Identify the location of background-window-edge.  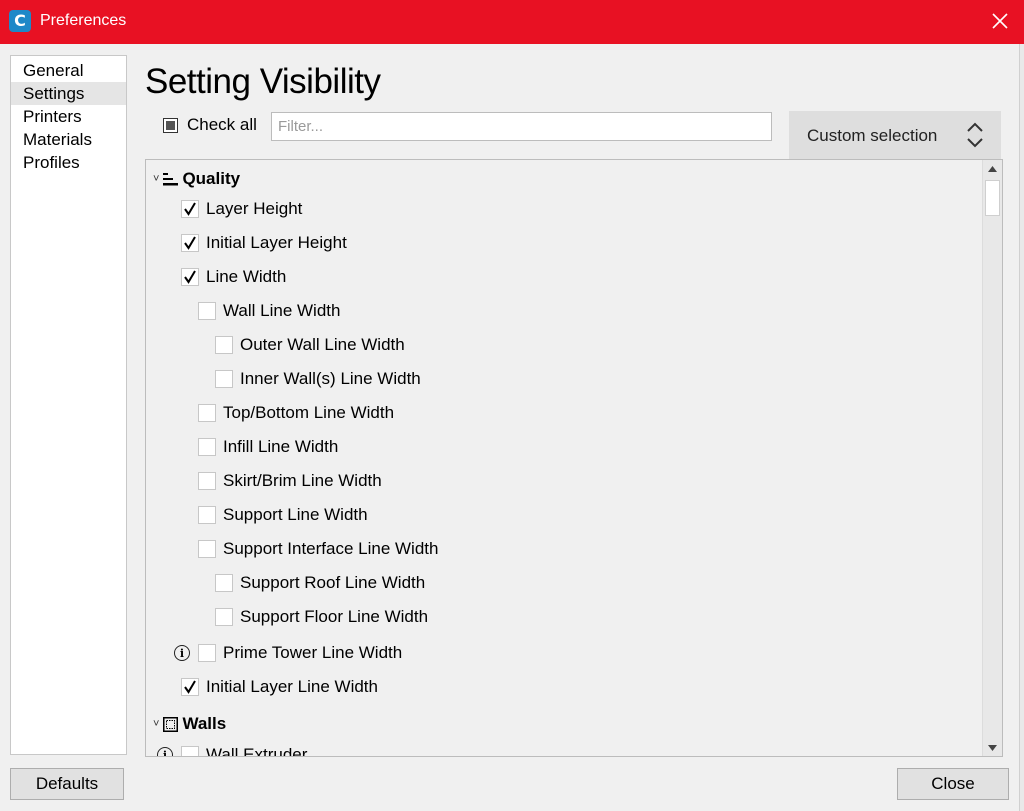
(1021, 427).